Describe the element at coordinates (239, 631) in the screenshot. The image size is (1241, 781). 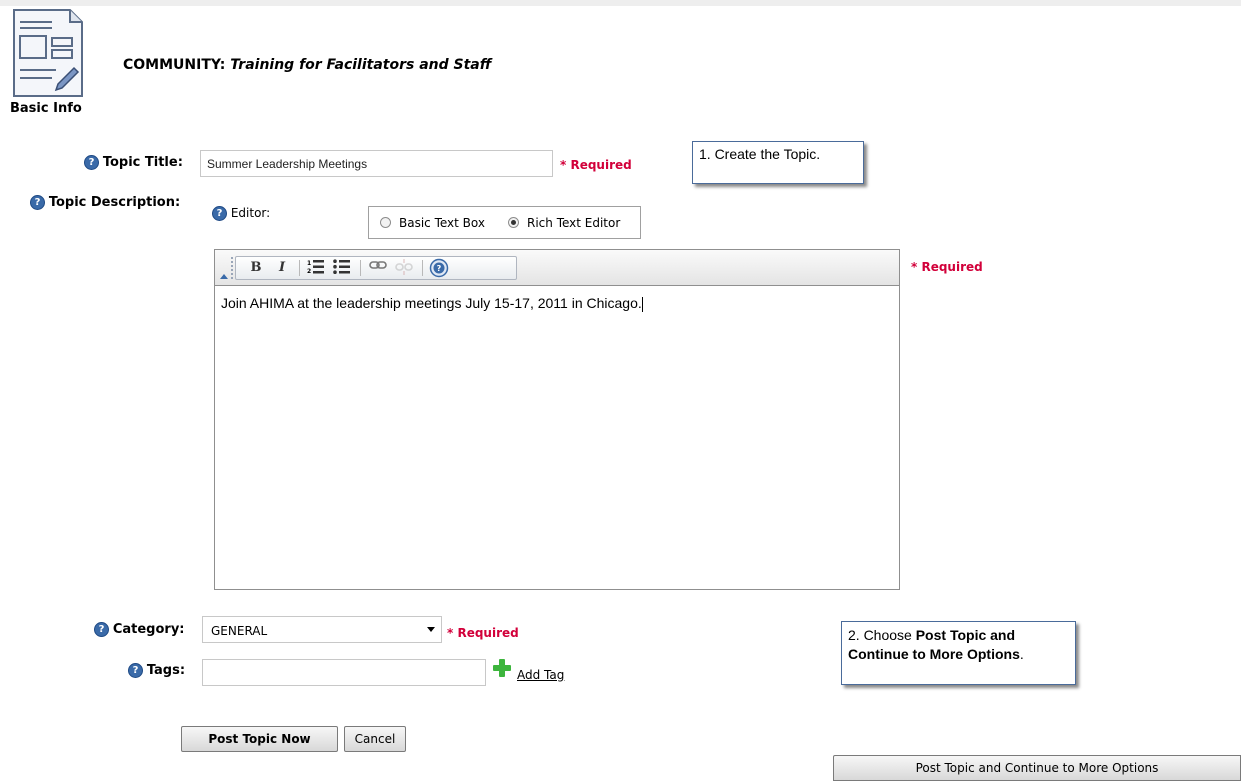
I see `category-selected-value: GENERAL` at that location.